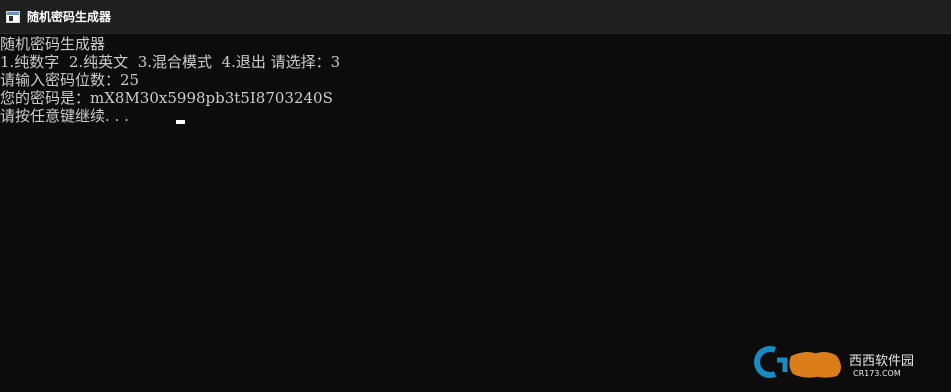  What do you see at coordinates (841, 362) in the screenshot?
I see `watermark-logo: 西西软件园 CR173.COM` at bounding box center [841, 362].